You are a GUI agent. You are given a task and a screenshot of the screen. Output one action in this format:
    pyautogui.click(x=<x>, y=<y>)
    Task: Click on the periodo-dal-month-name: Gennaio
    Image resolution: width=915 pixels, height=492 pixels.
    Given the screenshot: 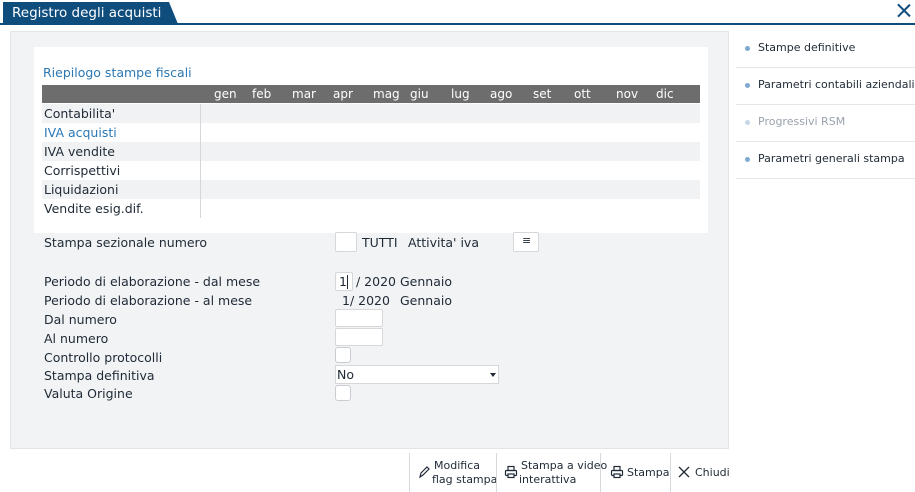 What is the action you would take?
    pyautogui.click(x=426, y=281)
    